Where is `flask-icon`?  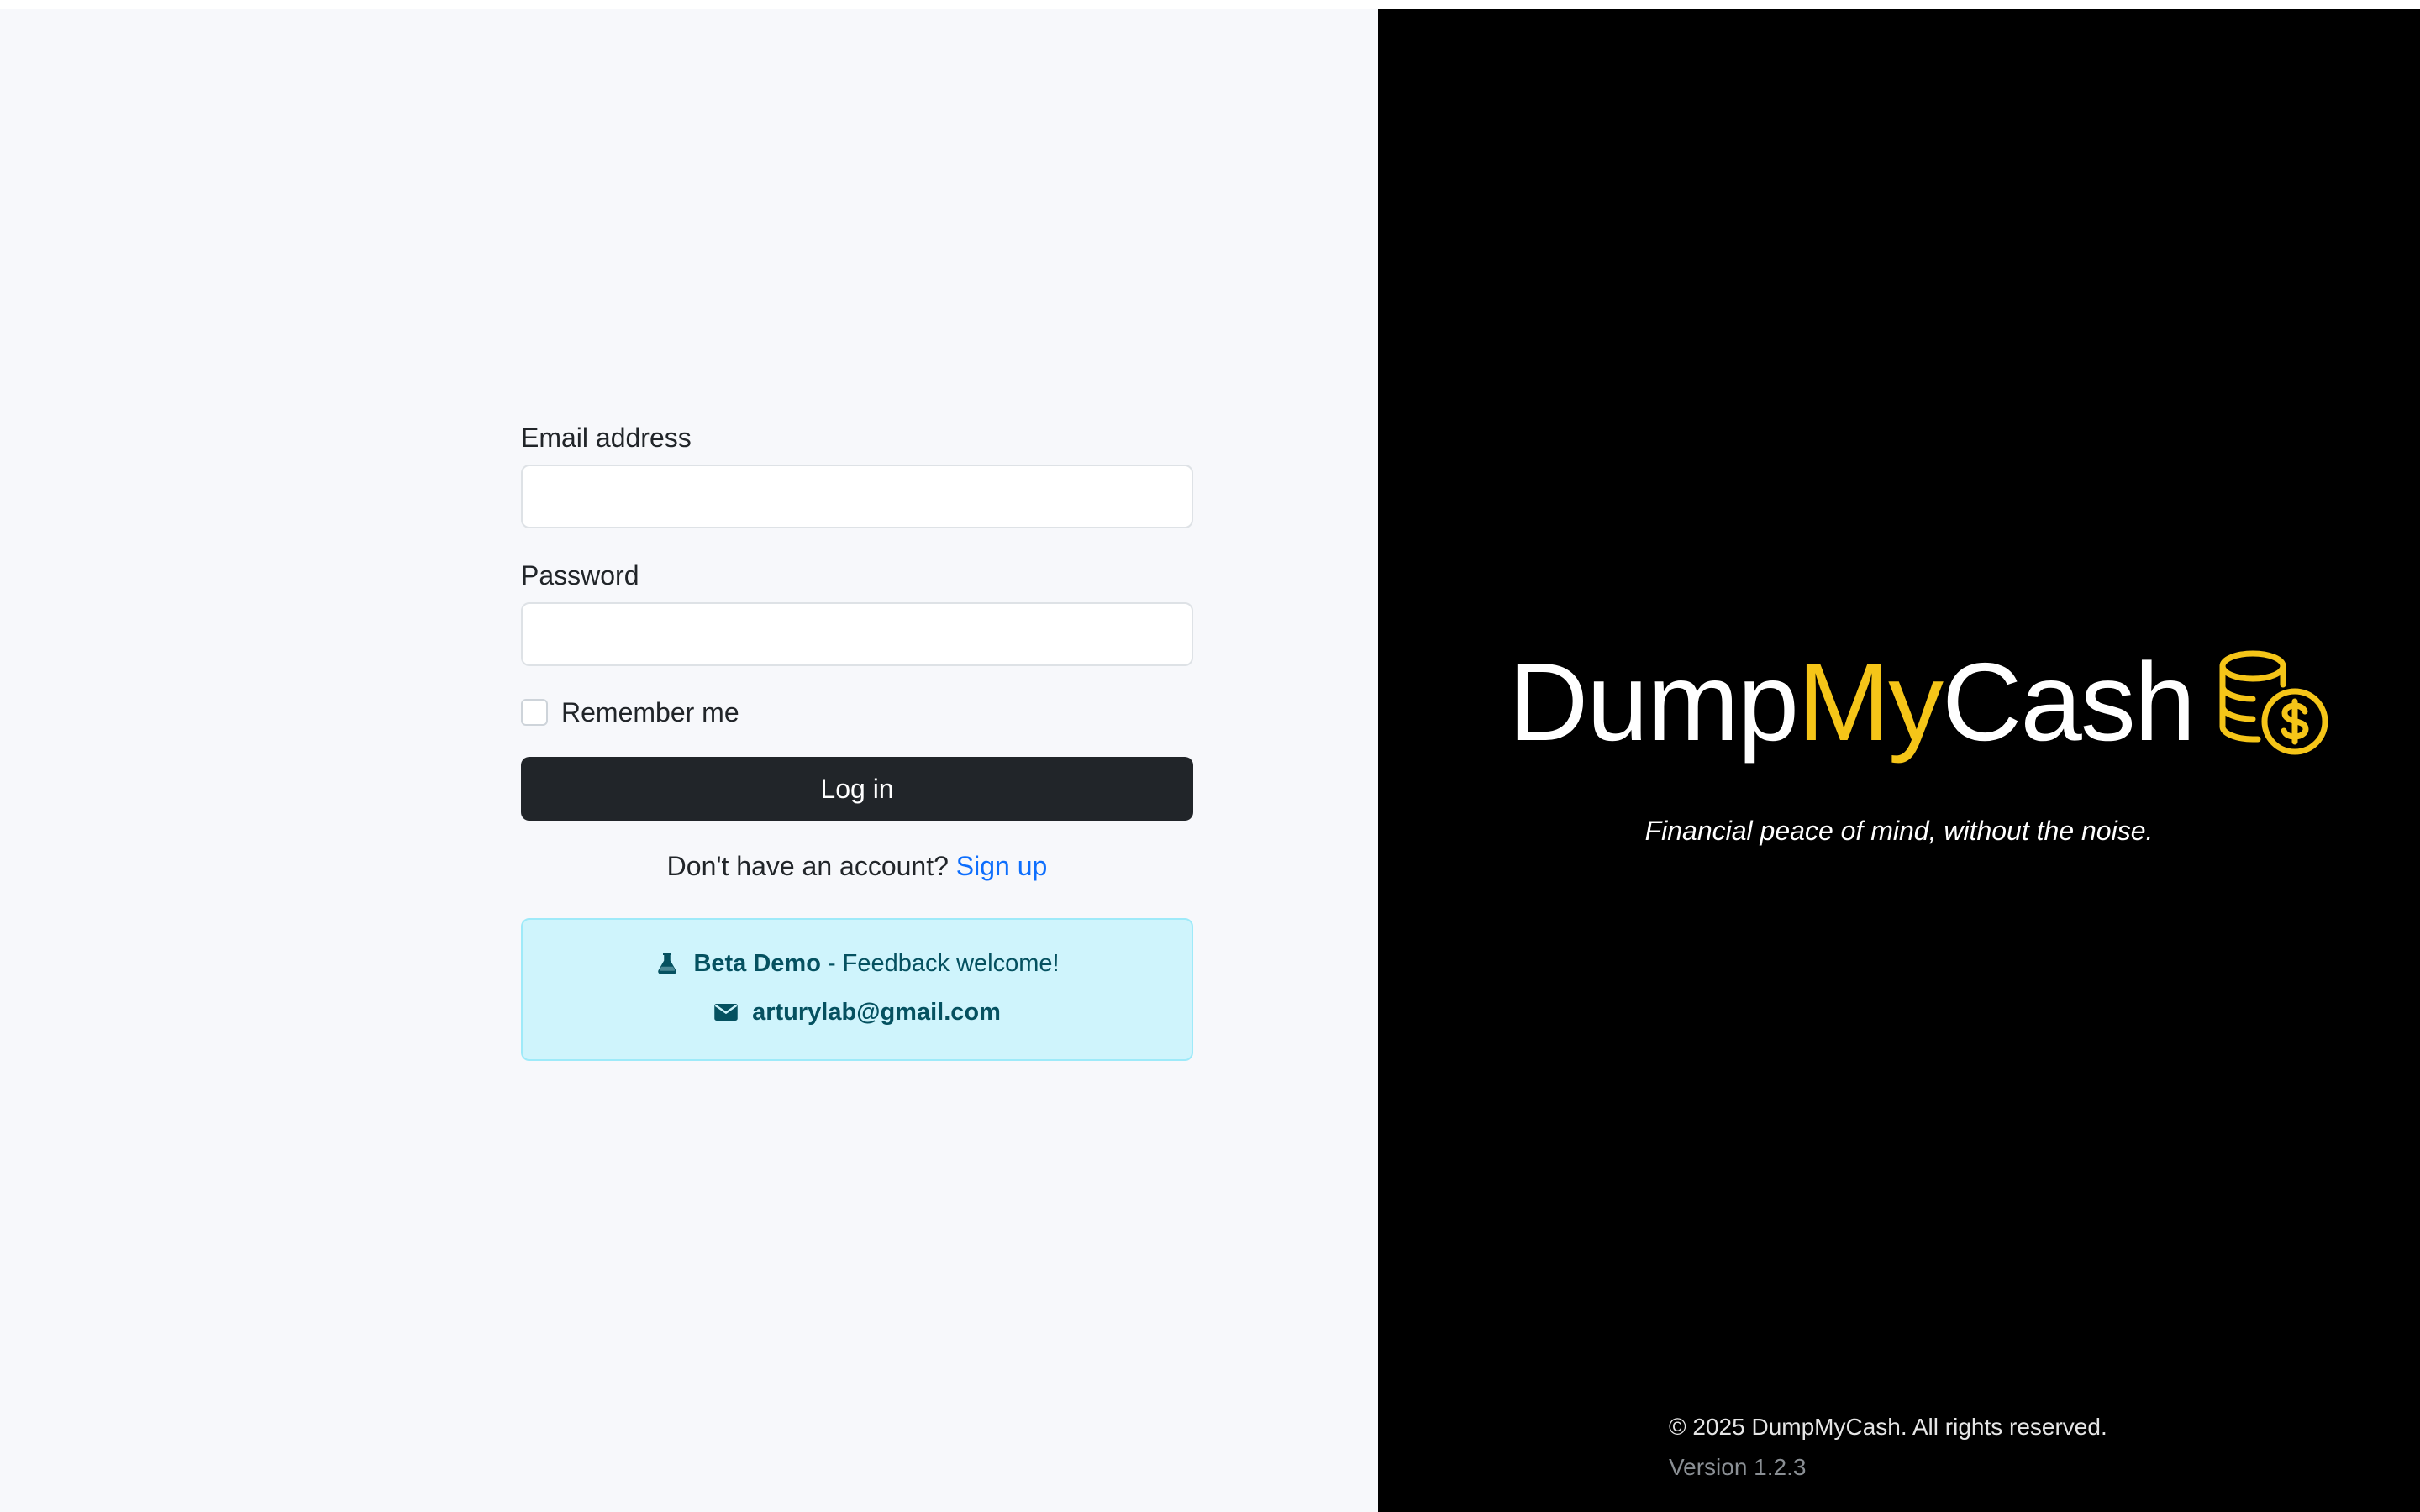
flask-icon is located at coordinates (667, 963).